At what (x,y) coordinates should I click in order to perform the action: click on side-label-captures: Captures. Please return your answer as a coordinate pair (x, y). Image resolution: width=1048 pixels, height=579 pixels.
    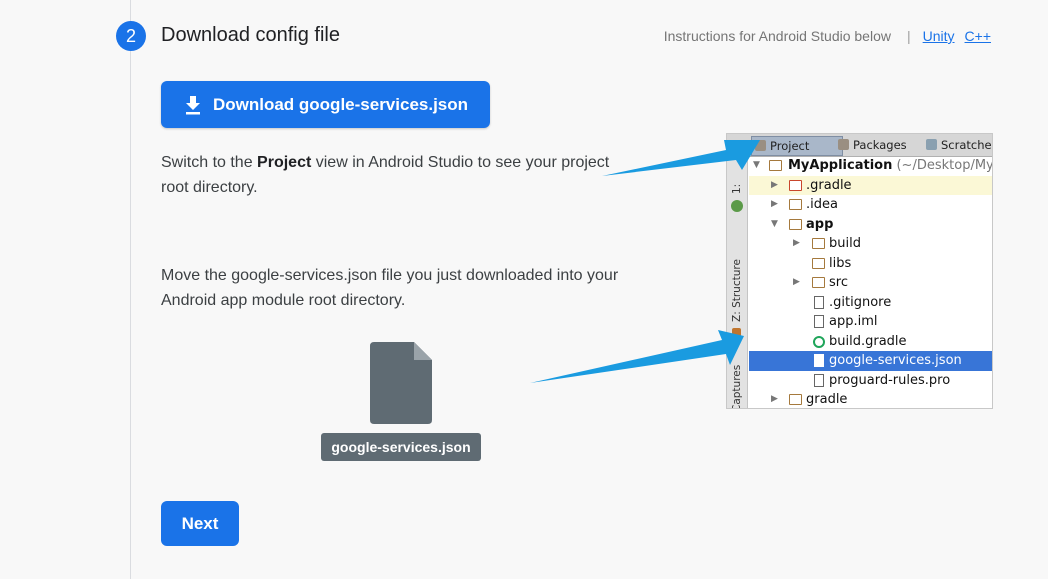
    Looking at the image, I should click on (737, 386).